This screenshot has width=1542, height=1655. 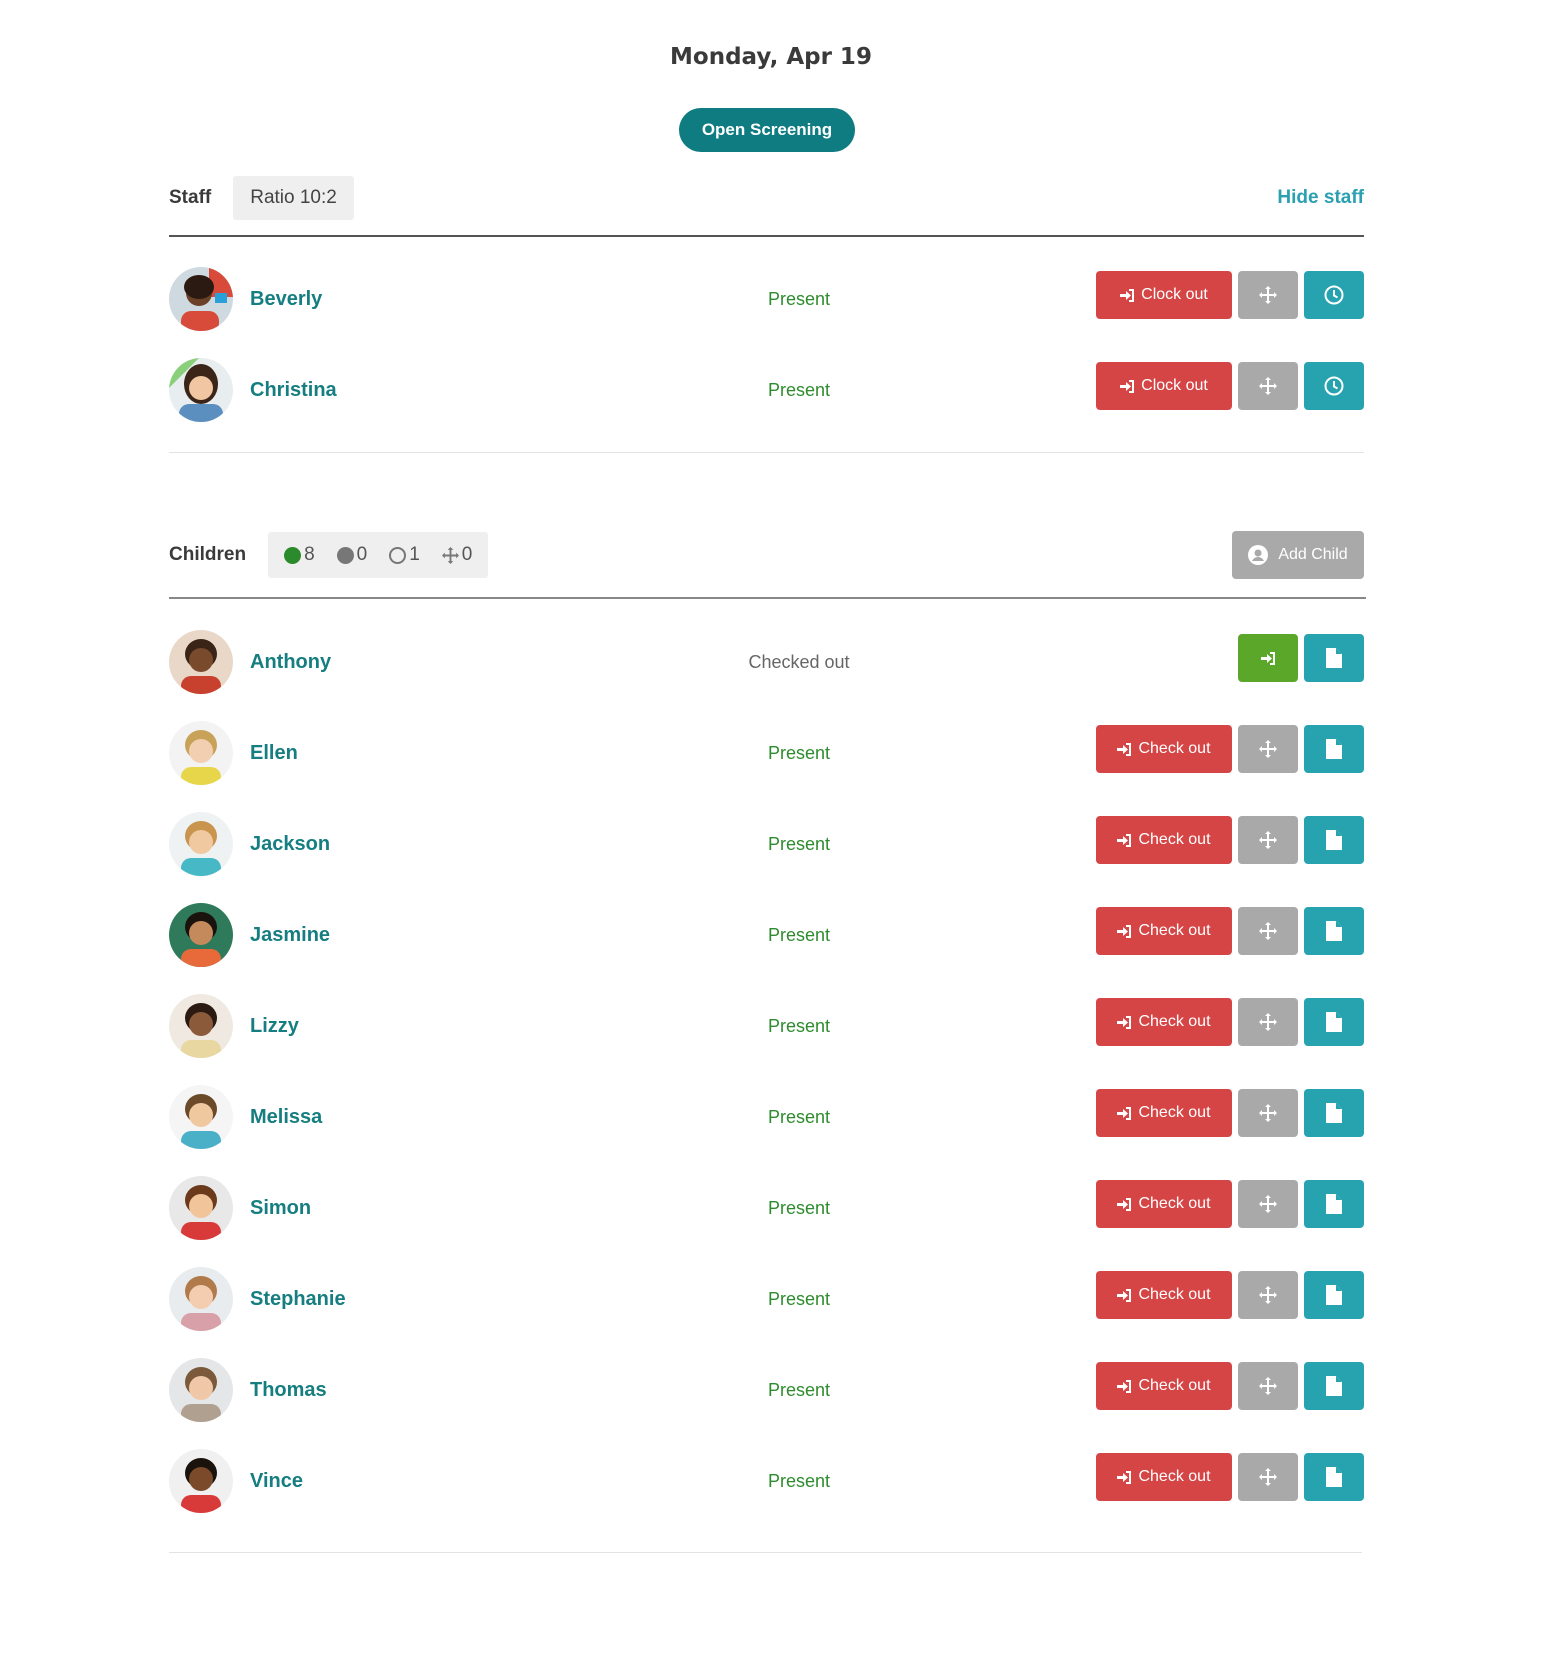 What do you see at coordinates (276, 1481) in the screenshot?
I see `child-name: Vince` at bounding box center [276, 1481].